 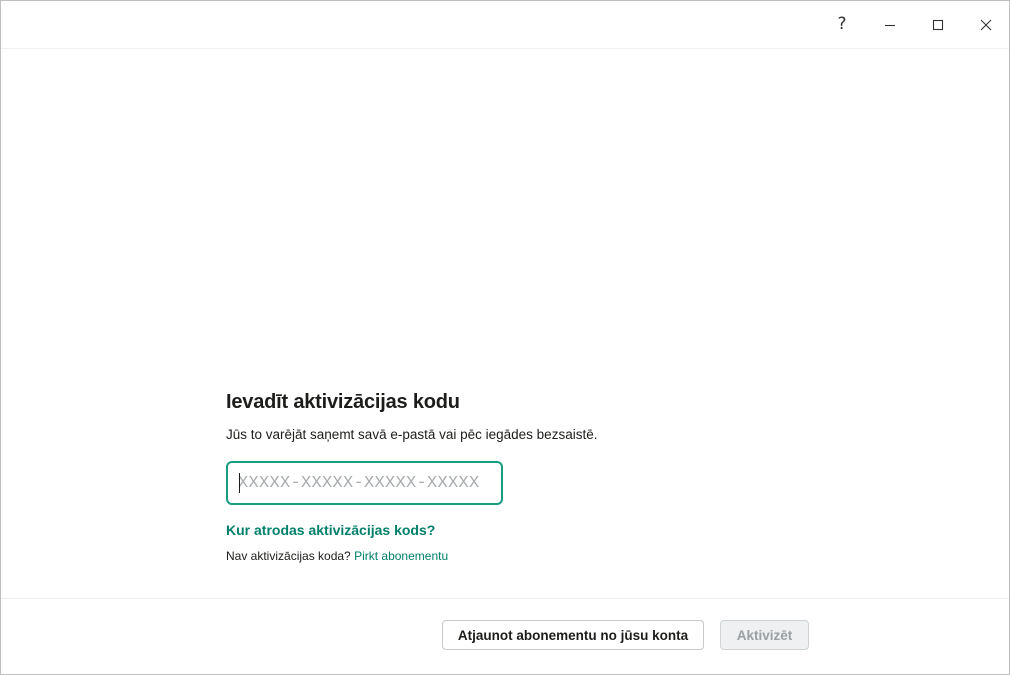 I want to click on activation-code-input, so click(x=367, y=483).